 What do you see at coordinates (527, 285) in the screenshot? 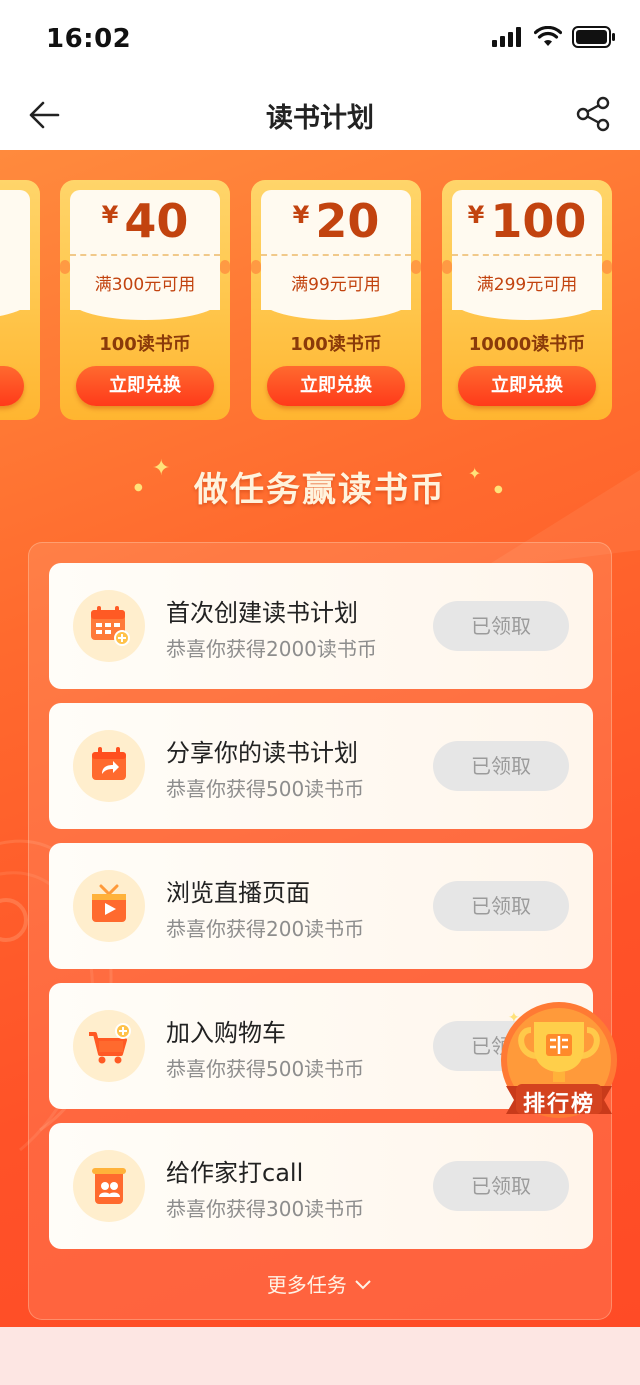
I see `coupon-condition: 满299元可用` at bounding box center [527, 285].